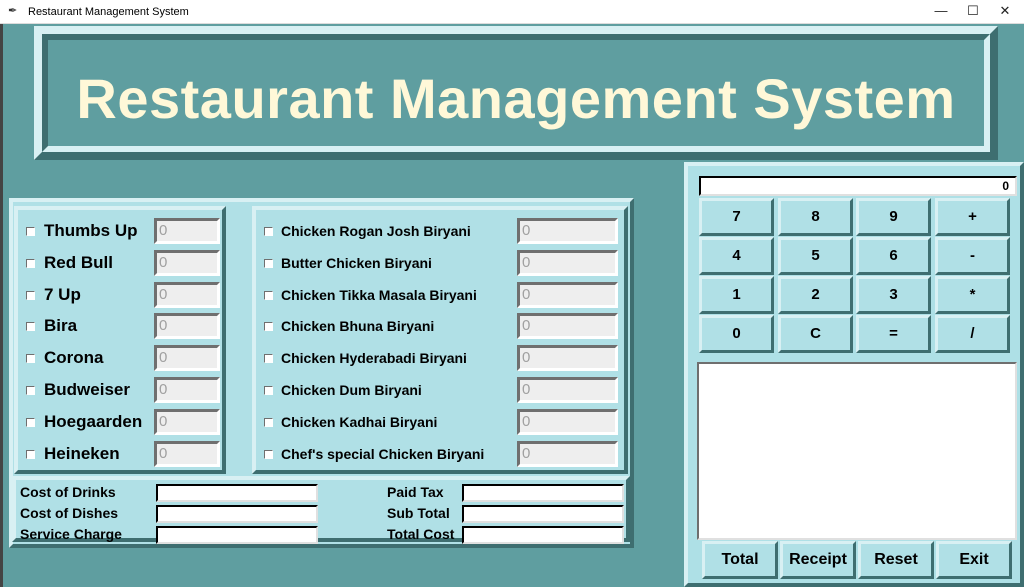  Describe the element at coordinates (512, 12) in the screenshot. I see `window-titlebar: ✒ Restaurant Management System — ☐ ✕` at that location.